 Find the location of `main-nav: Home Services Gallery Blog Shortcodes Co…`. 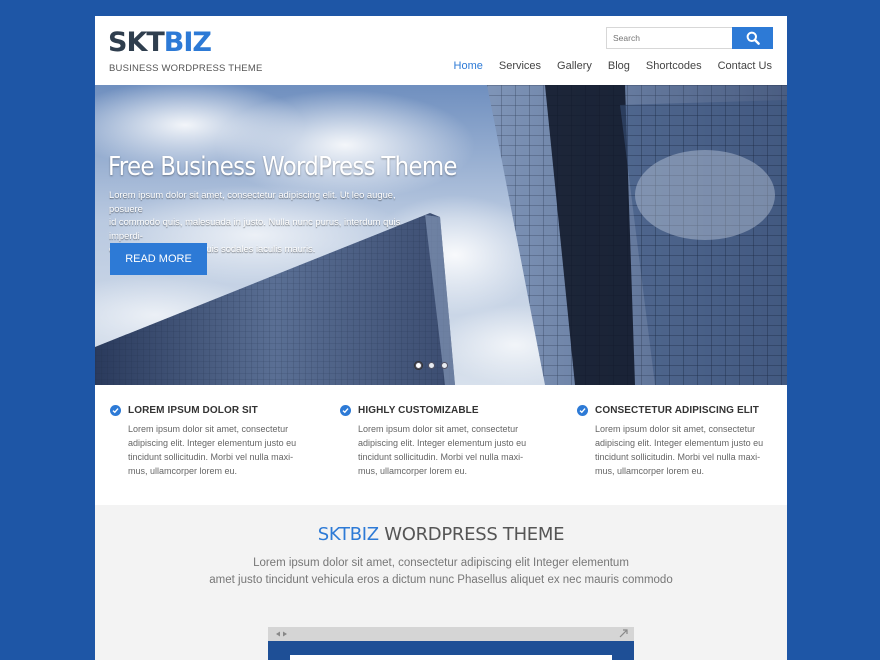

main-nav: Home Services Gallery Blog Shortcodes Co… is located at coordinates (605, 66).